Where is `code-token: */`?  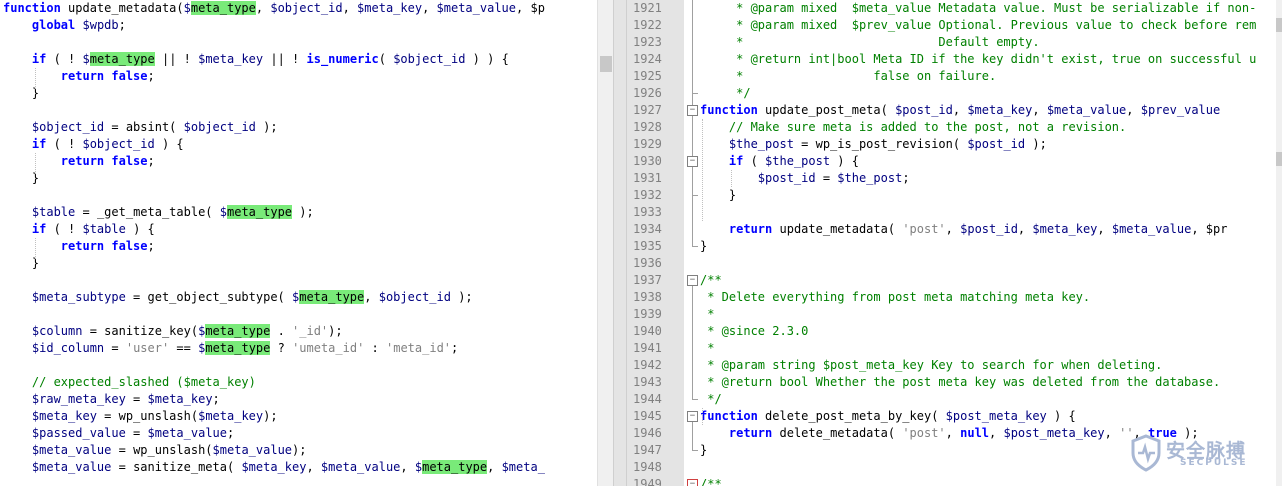
code-token: */ is located at coordinates (725, 93).